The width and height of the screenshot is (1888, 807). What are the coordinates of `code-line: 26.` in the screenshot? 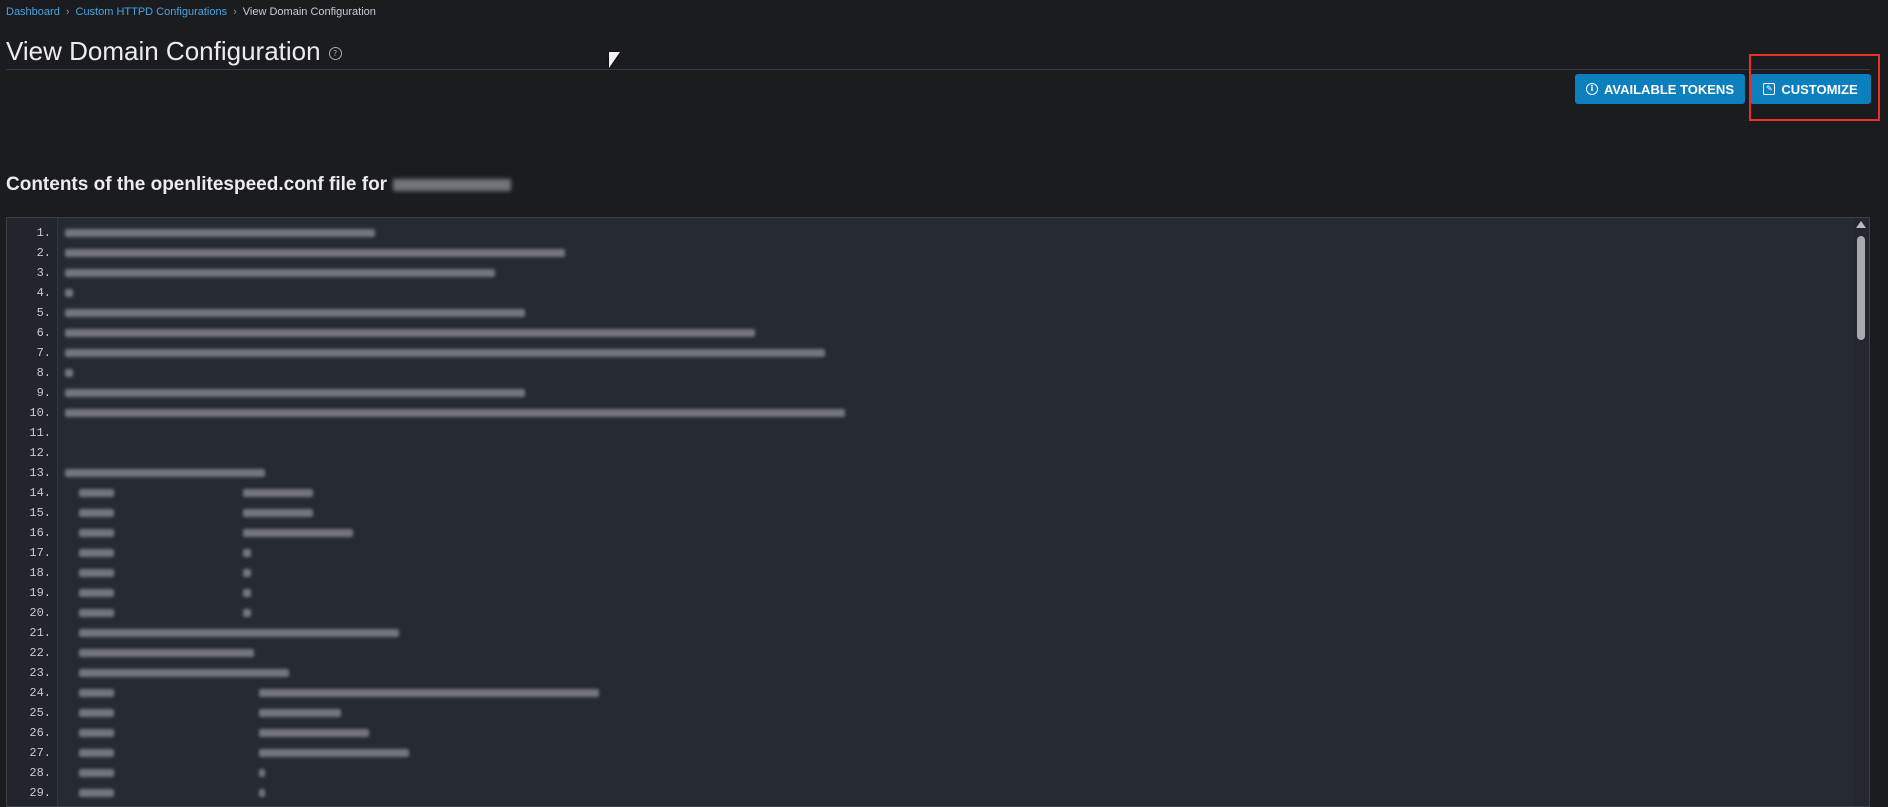 It's located at (922, 733).